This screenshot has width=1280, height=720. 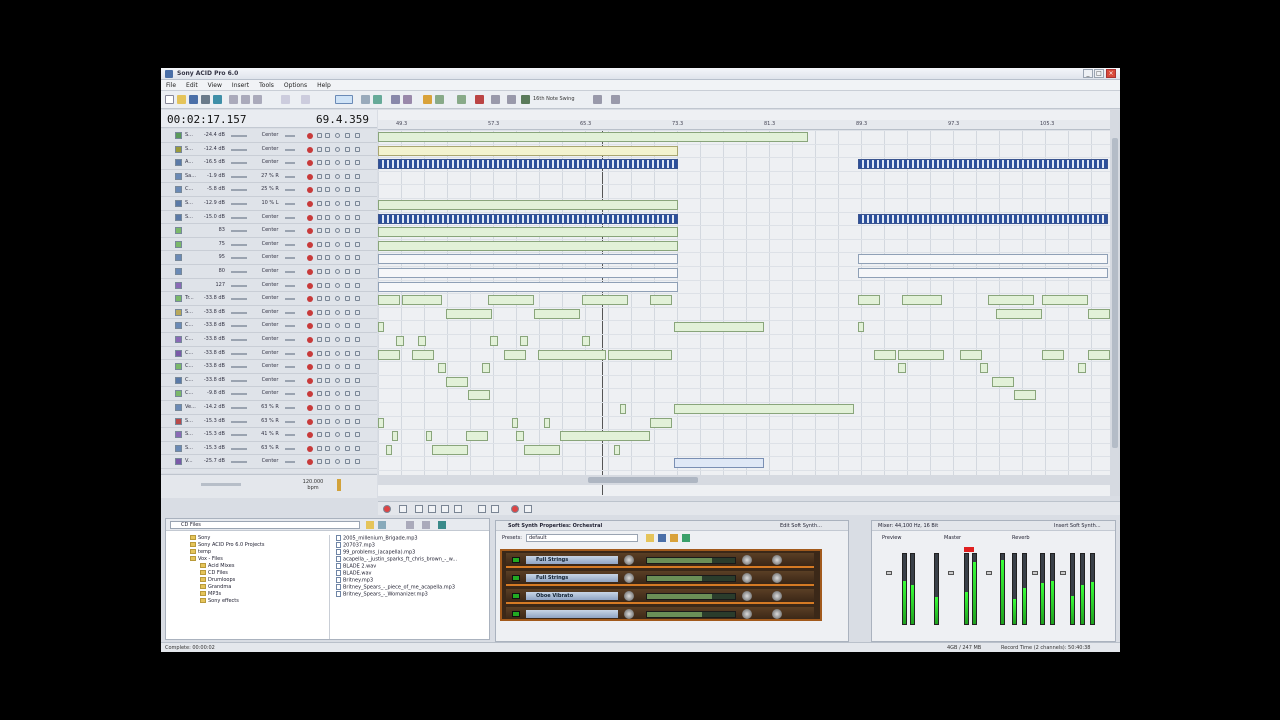 What do you see at coordinates (493, 124) in the screenshot?
I see `ruler-marker: 57.3` at bounding box center [493, 124].